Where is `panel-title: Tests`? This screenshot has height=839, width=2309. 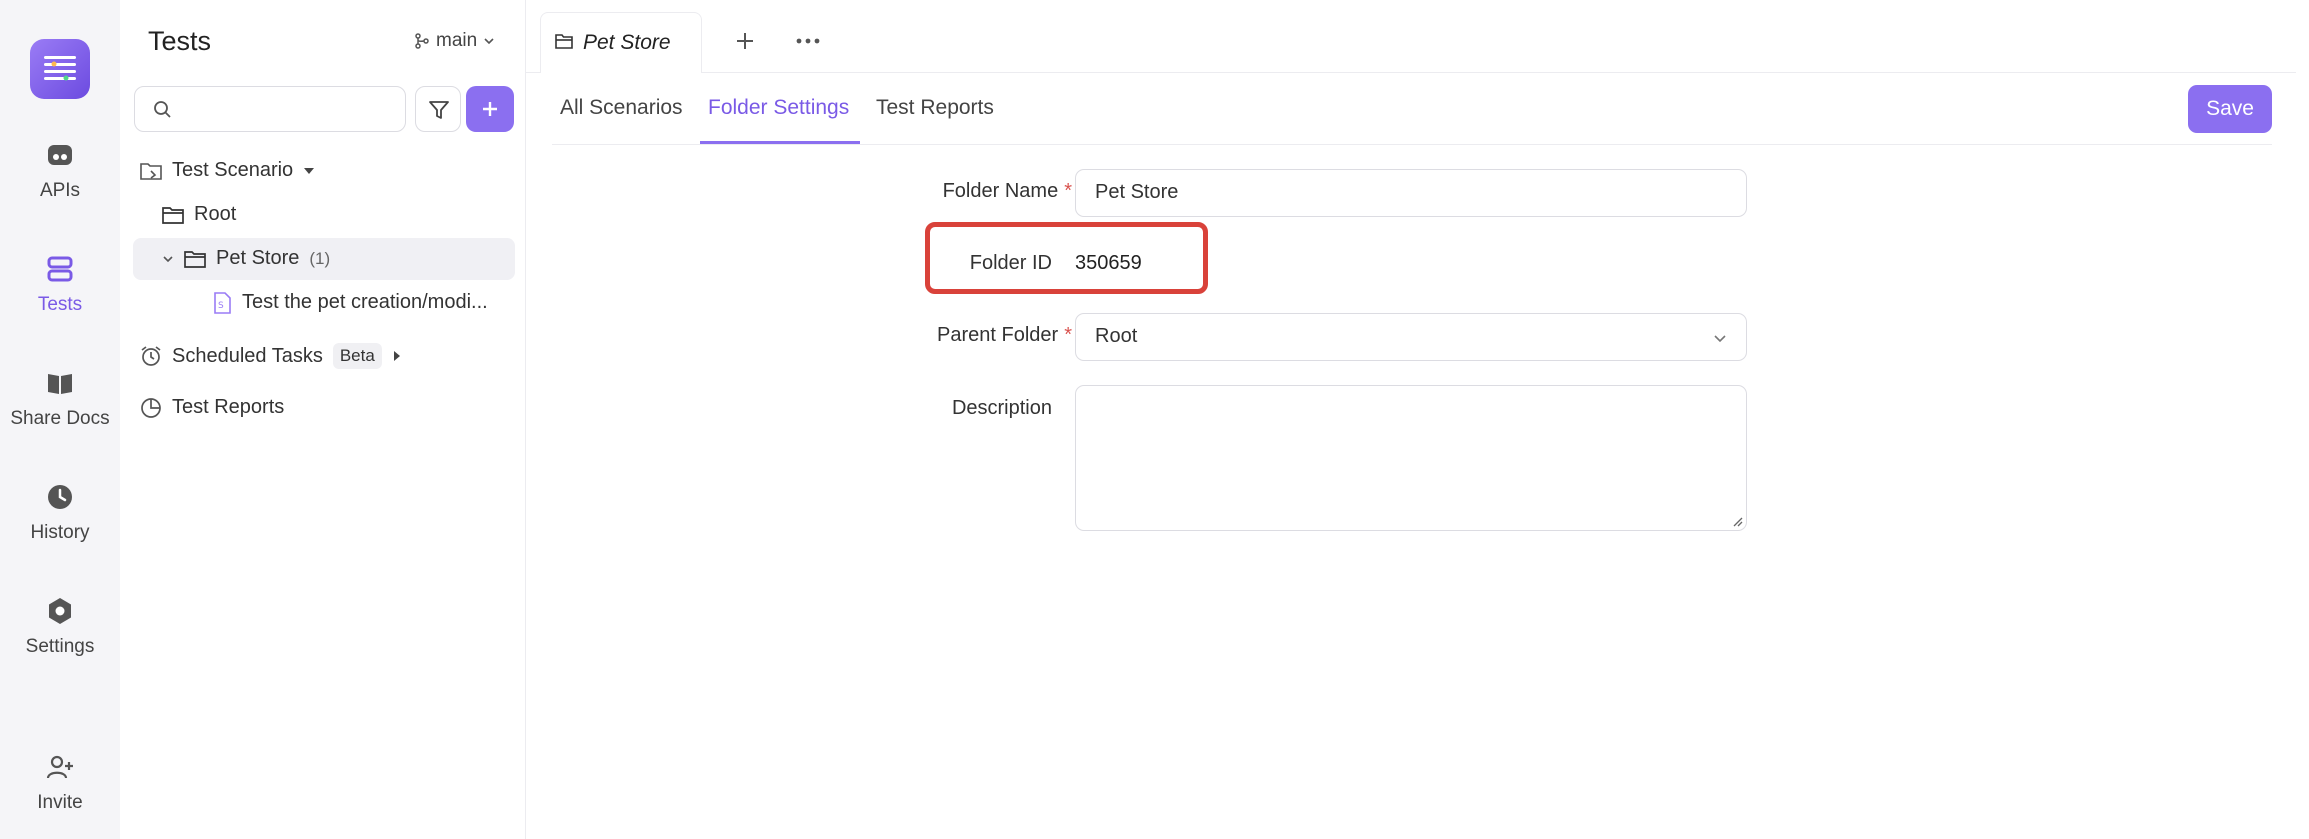 panel-title: Tests is located at coordinates (180, 41).